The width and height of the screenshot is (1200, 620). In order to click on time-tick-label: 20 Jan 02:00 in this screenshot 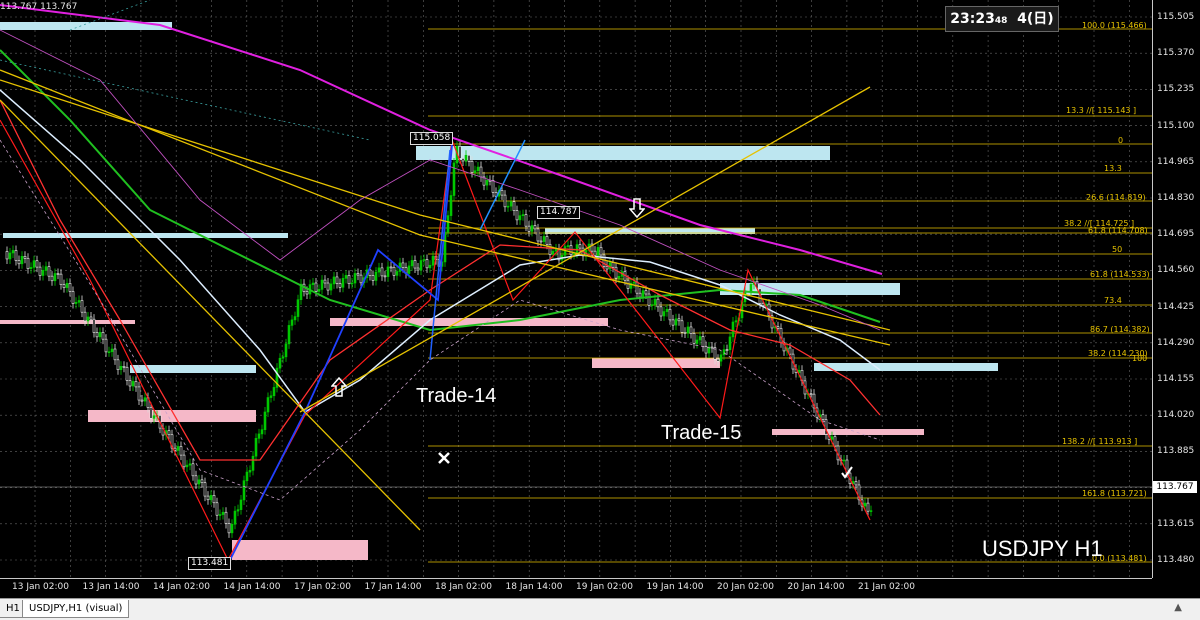, I will do `click(745, 587)`.